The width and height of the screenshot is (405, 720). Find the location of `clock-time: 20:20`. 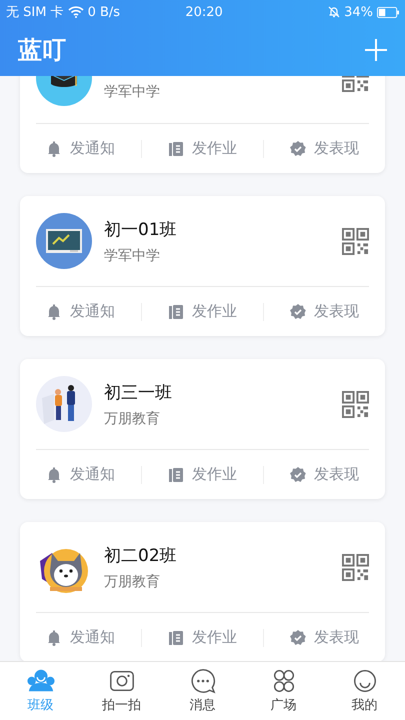

clock-time: 20:20 is located at coordinates (204, 12).